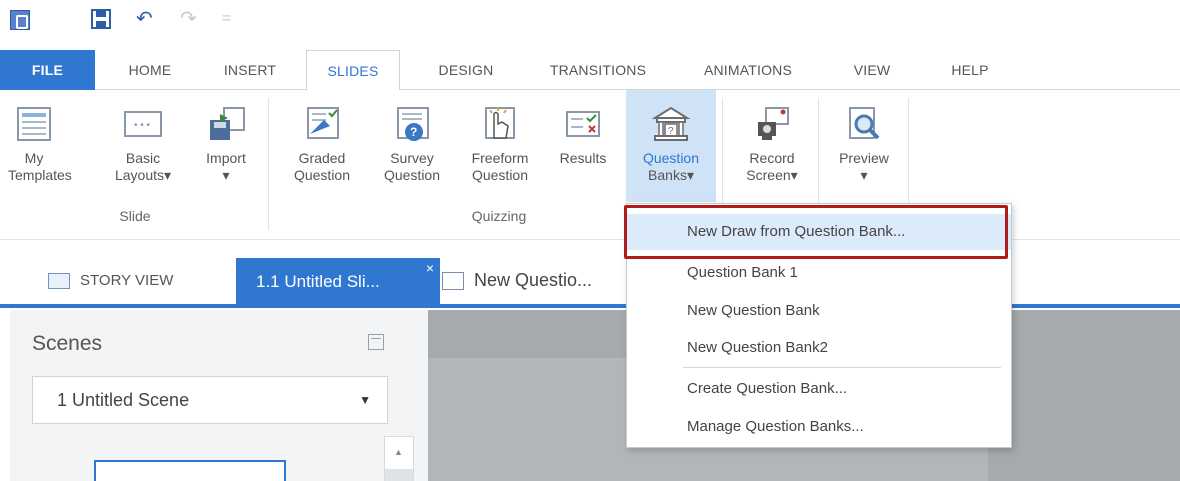 The image size is (1180, 481). What do you see at coordinates (143, 158) in the screenshot?
I see `basic-layouts-label: Basic` at bounding box center [143, 158].